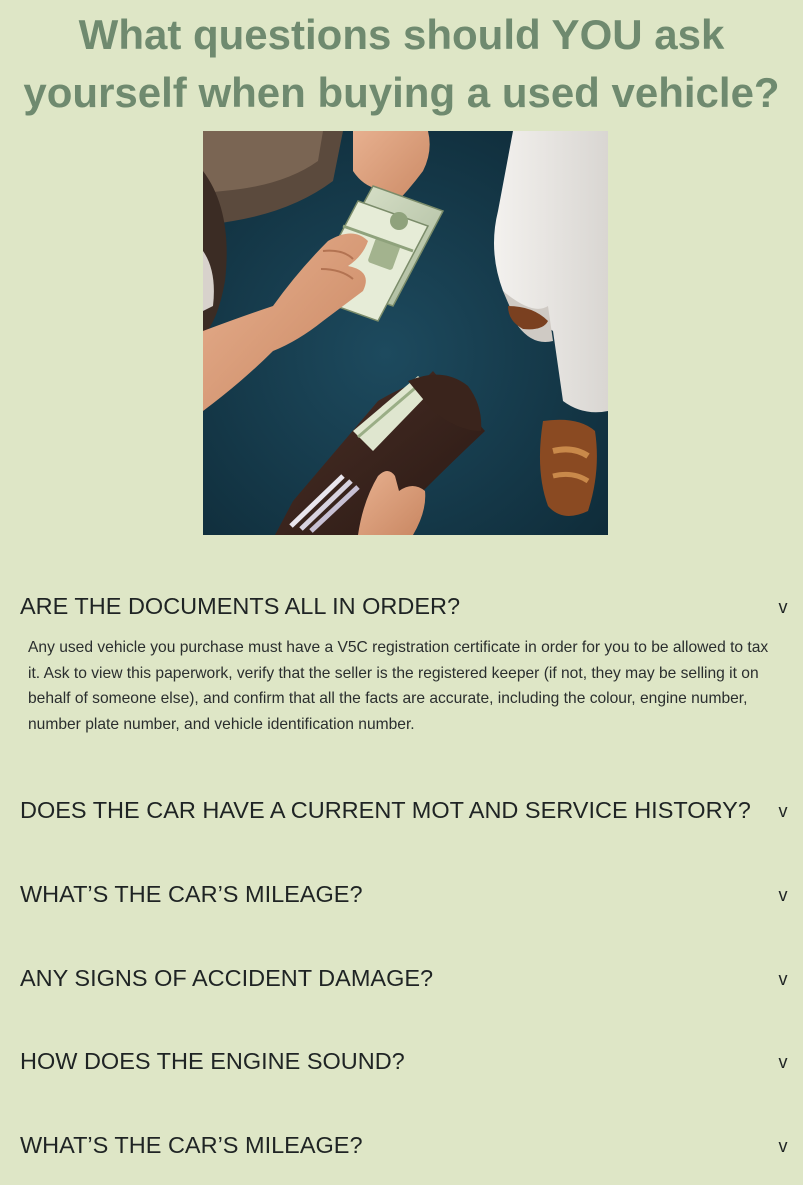  Describe the element at coordinates (391, 978) in the screenshot. I see `faq-question: ANY SIGNS OF ACCIDENT DAMAGE?` at that location.